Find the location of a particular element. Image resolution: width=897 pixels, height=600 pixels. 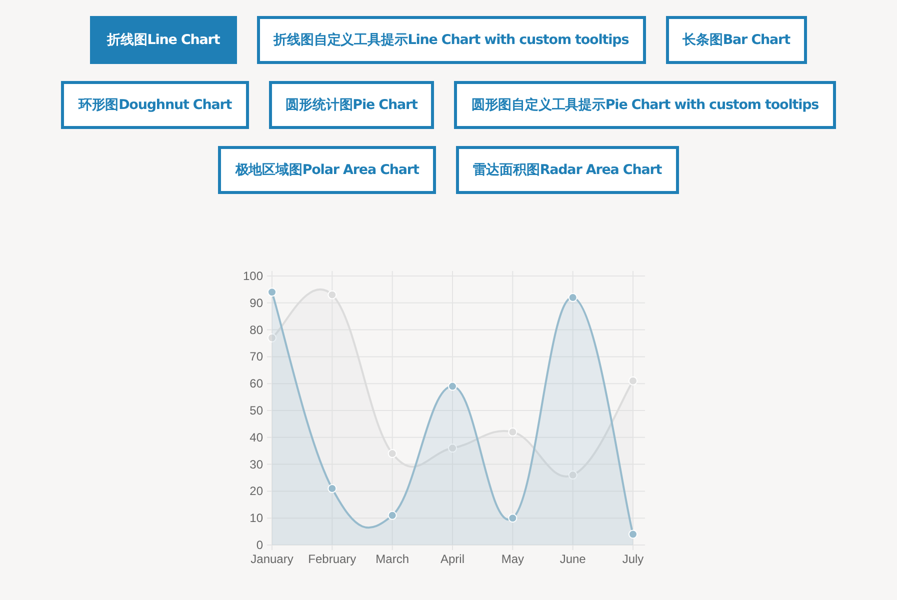

x-axis-label: July is located at coordinates (633, 559).